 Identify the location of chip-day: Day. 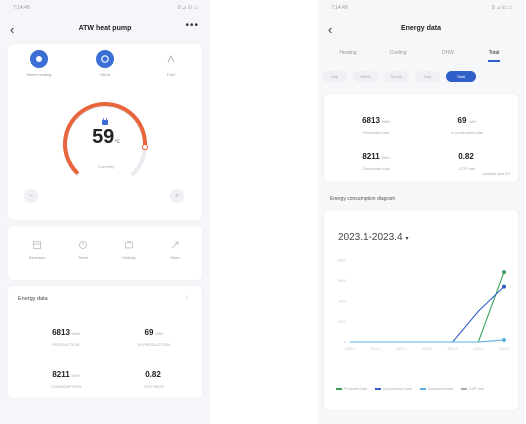
(334, 76).